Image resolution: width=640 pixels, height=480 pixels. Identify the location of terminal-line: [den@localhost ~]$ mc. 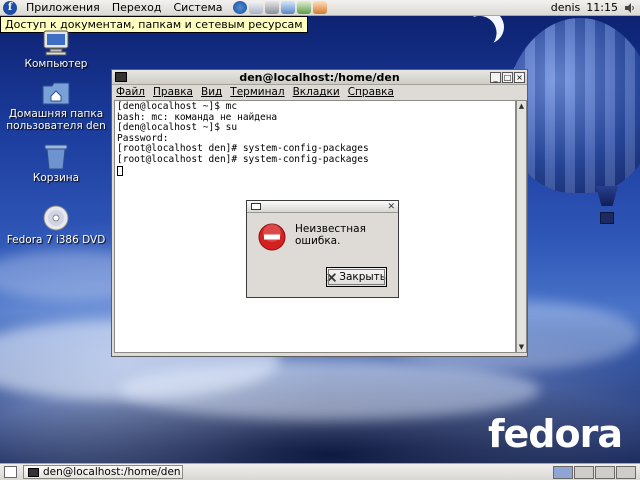
(177, 106).